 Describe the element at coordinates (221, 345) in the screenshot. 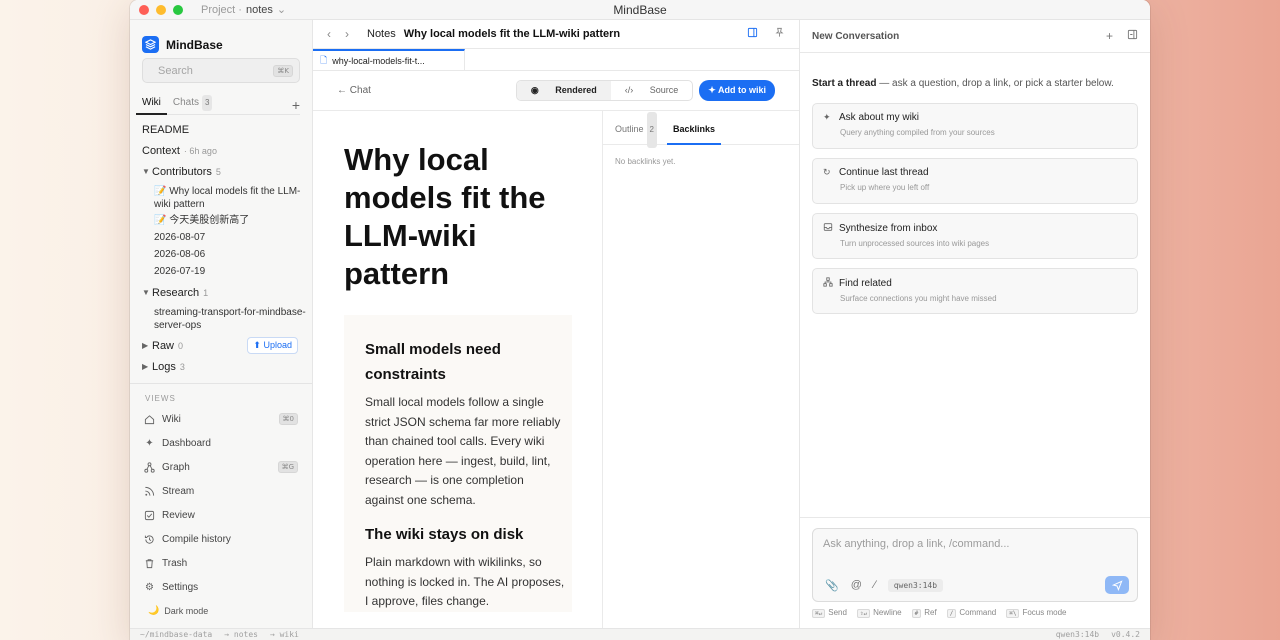

I see `tree-group-raw: ▶ Raw 0 ⬆ Upload` at that location.